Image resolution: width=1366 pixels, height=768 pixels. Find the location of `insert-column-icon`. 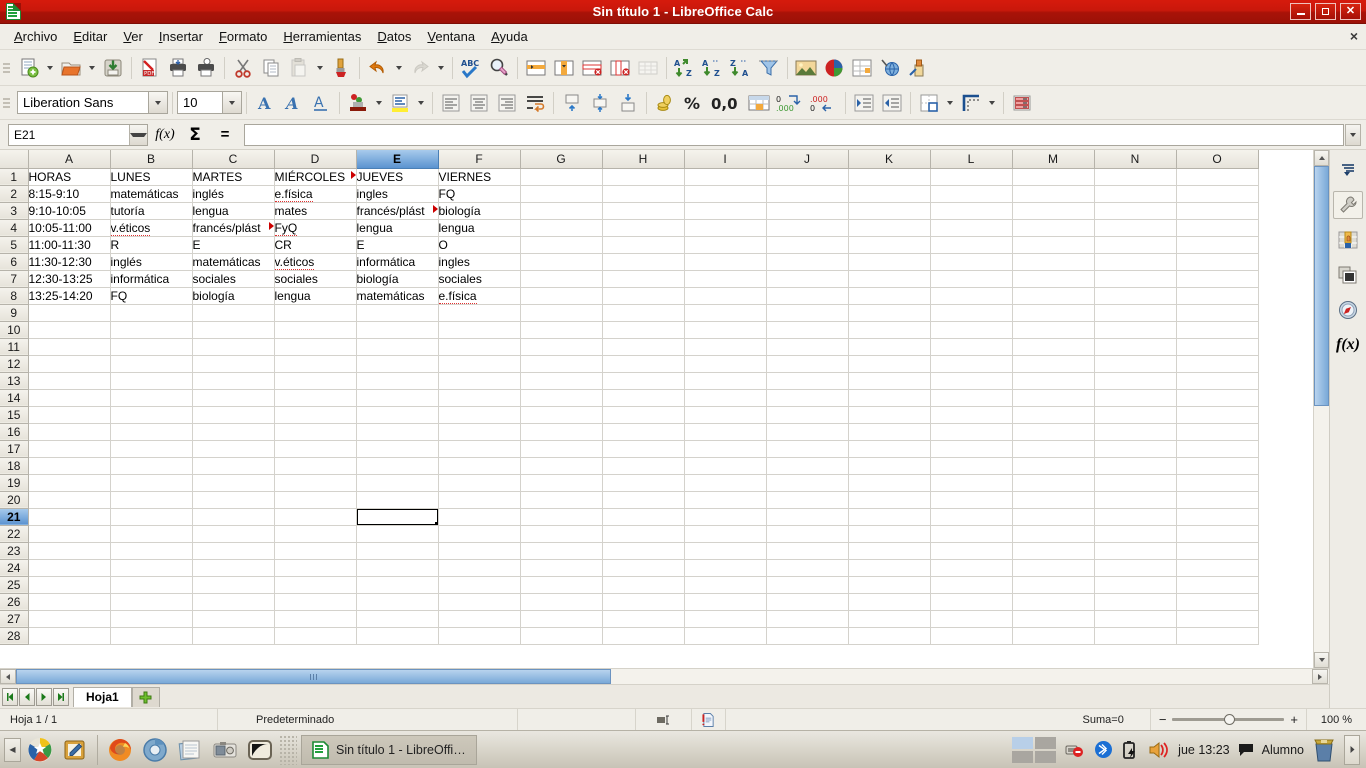

insert-column-icon is located at coordinates (564, 68).